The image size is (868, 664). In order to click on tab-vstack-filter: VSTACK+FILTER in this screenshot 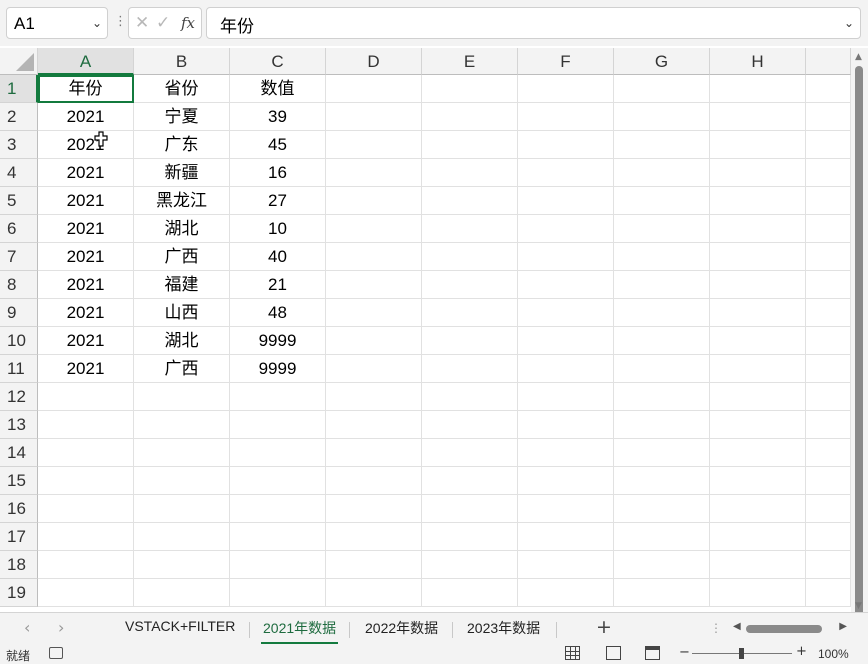, I will do `click(180, 626)`.